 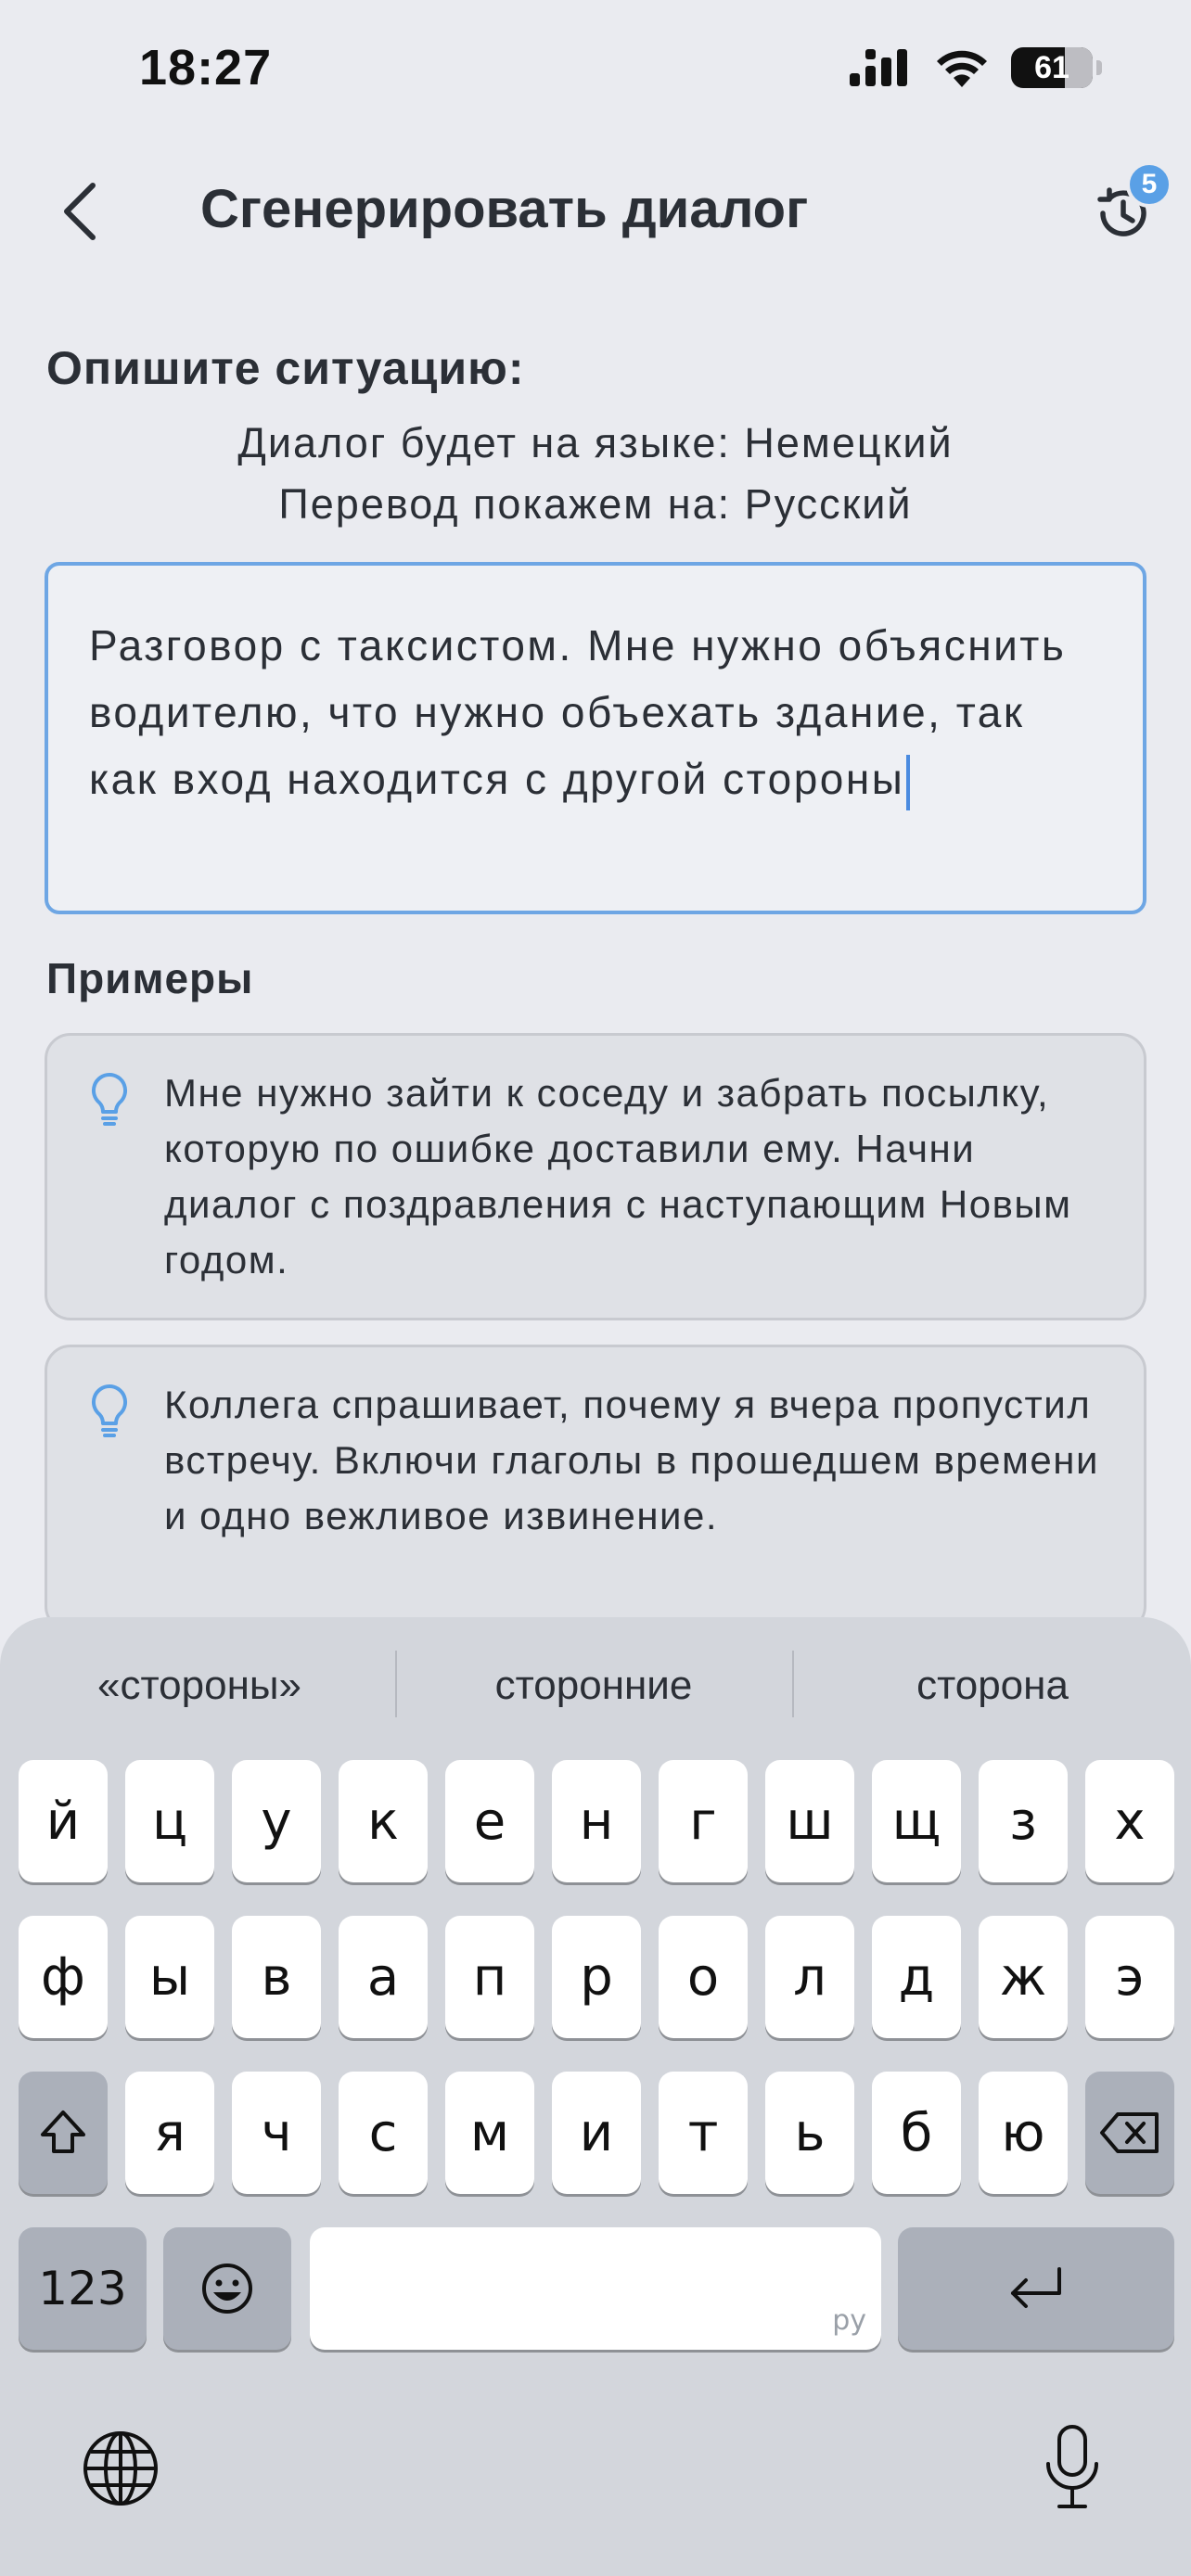 I want to click on return-icon, so click(x=1036, y=2287).